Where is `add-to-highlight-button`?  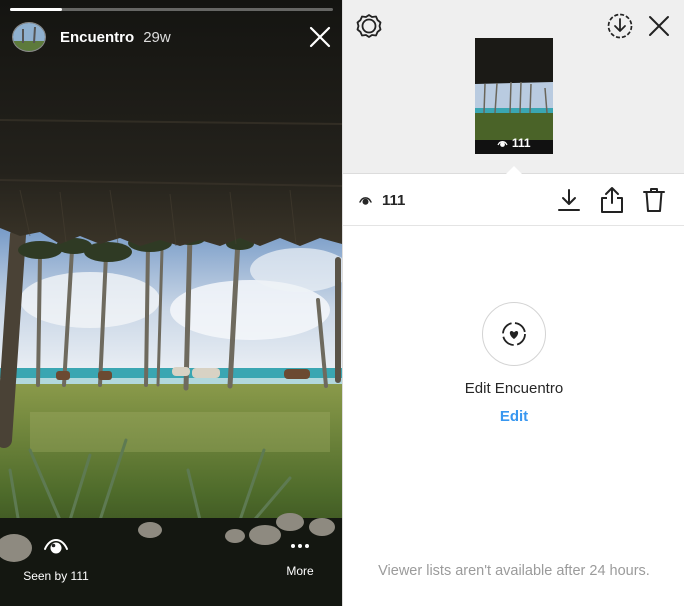
add-to-highlight-button is located at coordinates (514, 334).